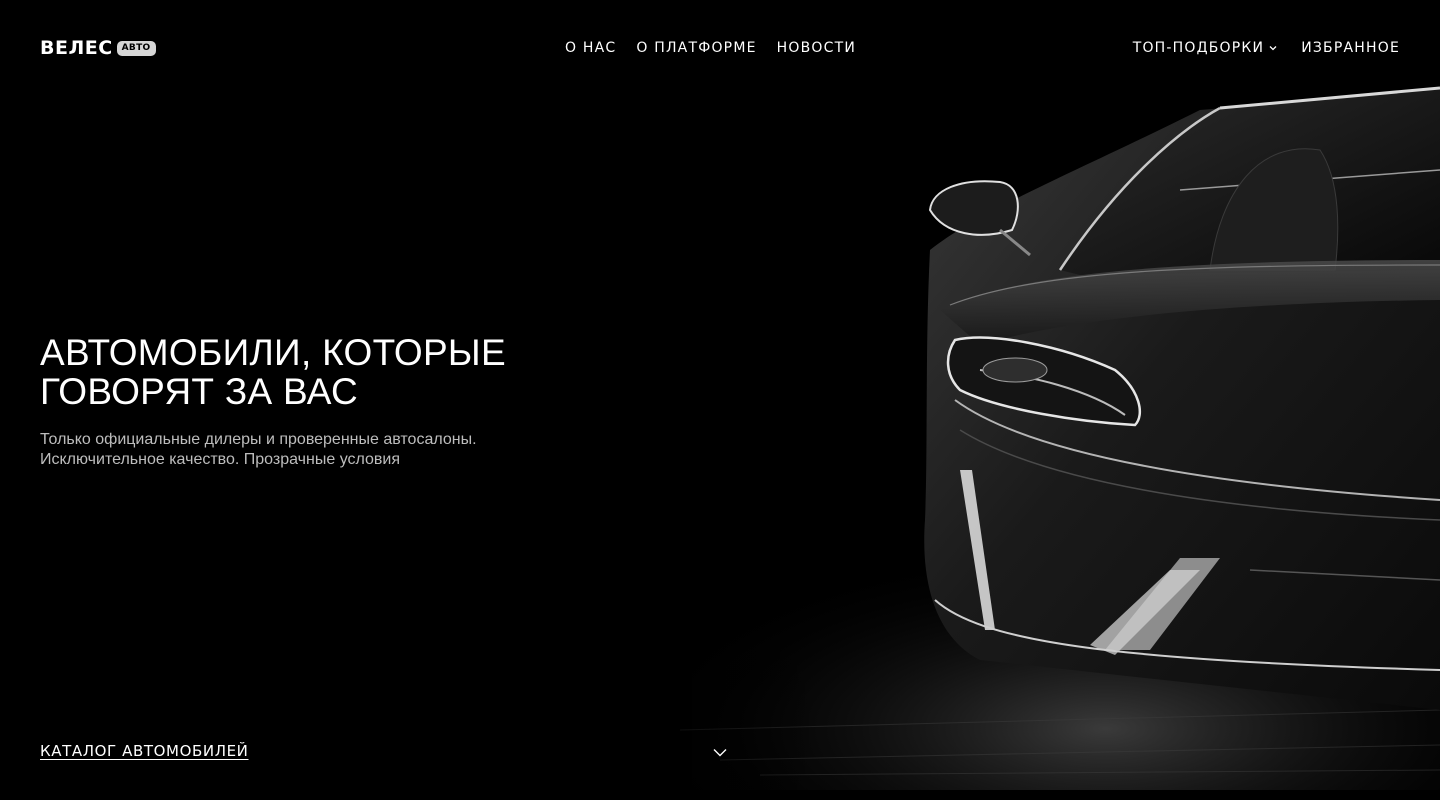 Image resolution: width=1440 pixels, height=800 pixels. I want to click on logo-wordmark: ВЕЛЕС, so click(76, 48).